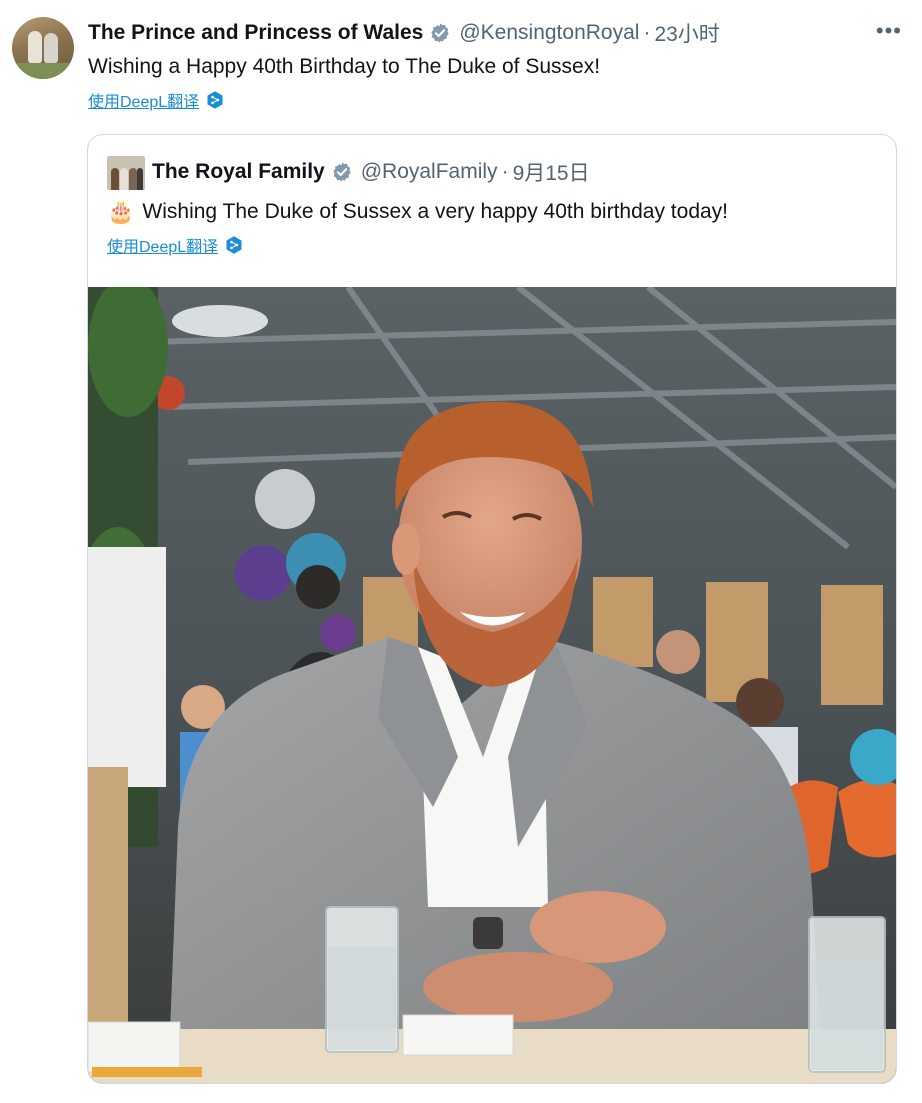  What do you see at coordinates (889, 31) in the screenshot?
I see `more-icon: •••` at bounding box center [889, 31].